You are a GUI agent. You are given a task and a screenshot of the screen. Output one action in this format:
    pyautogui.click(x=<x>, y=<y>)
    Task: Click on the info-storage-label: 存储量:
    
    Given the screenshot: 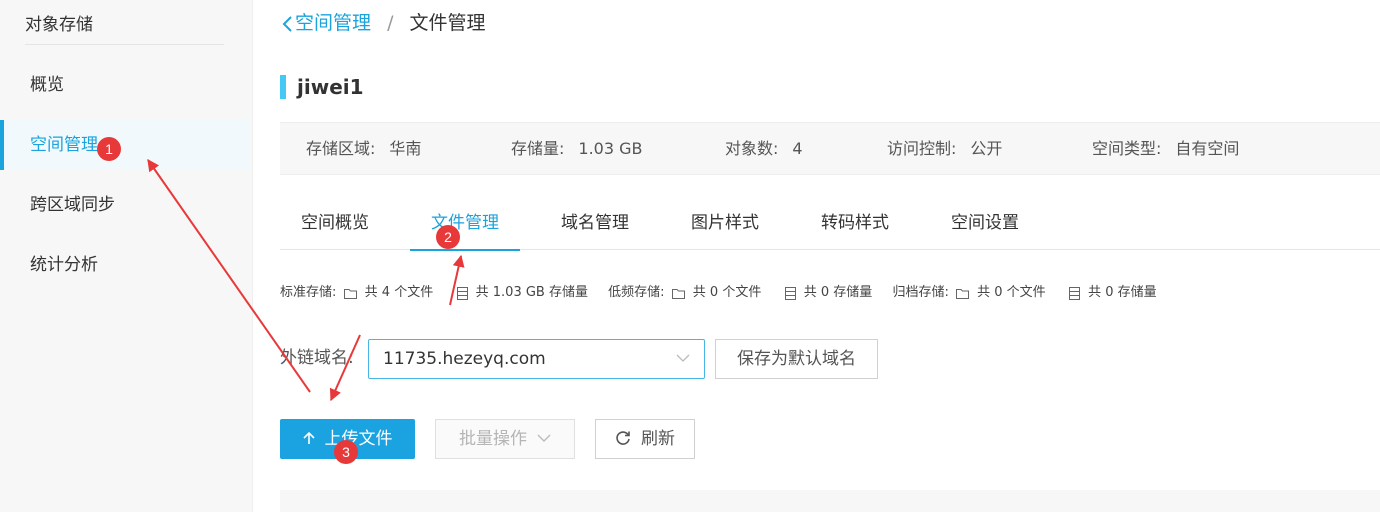 What is the action you would take?
    pyautogui.click(x=538, y=148)
    